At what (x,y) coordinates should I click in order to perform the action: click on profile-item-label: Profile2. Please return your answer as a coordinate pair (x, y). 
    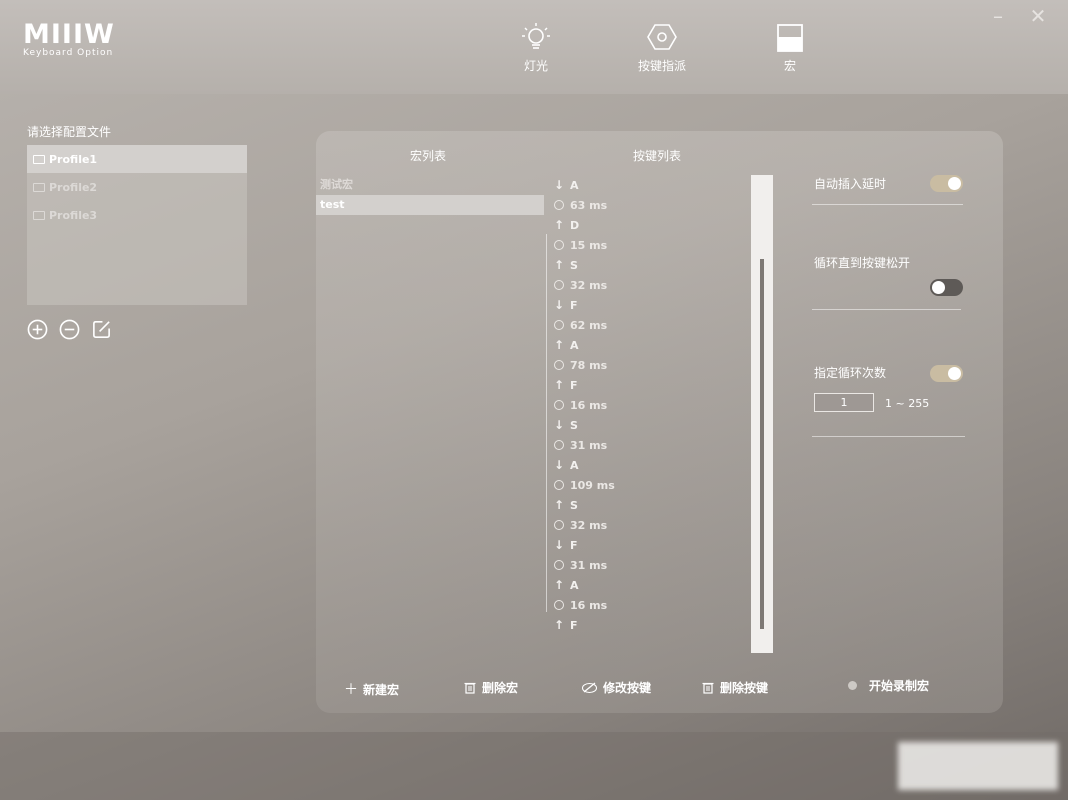
    Looking at the image, I should click on (73, 187).